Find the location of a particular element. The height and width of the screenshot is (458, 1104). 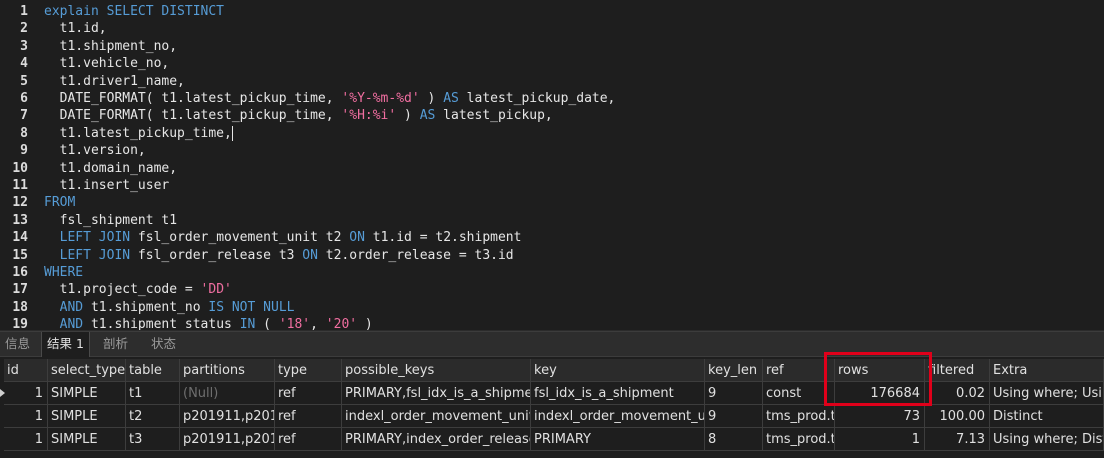

sql-token: t1.latest_pickup_time, is located at coordinates (138, 133).